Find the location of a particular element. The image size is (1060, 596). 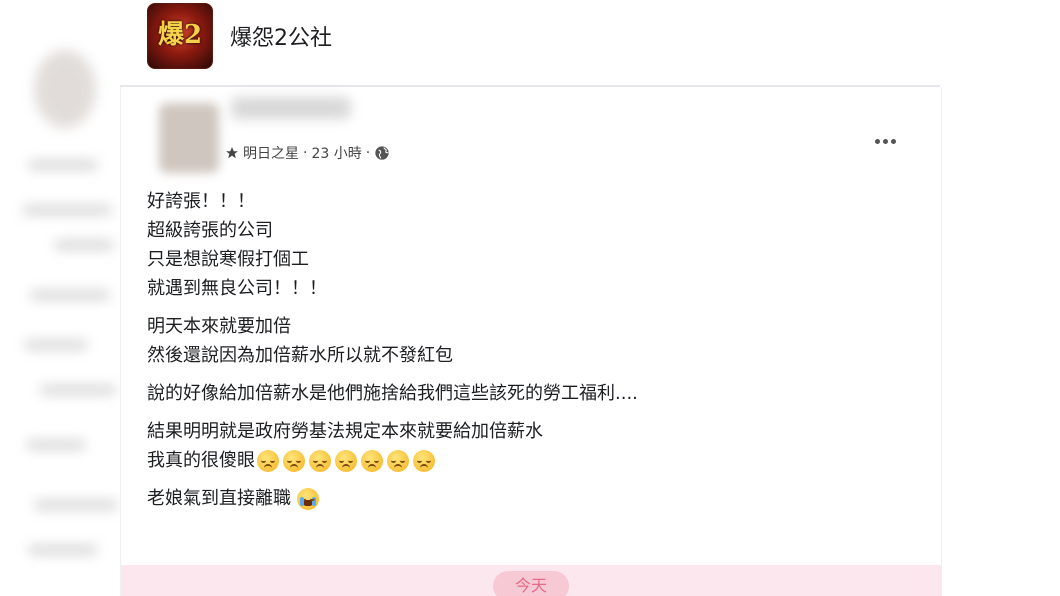

post-line: 然後還說因為加倍薪水所以就不發紅包 is located at coordinates (300, 355).